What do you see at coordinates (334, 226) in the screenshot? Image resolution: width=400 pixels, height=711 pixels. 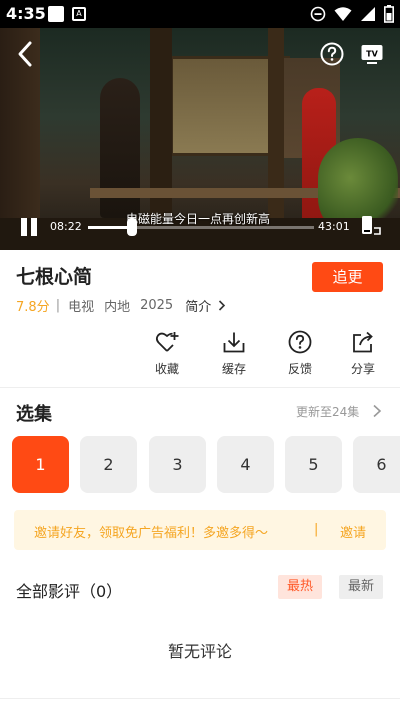 I see `duration-time: 43:01` at bounding box center [334, 226].